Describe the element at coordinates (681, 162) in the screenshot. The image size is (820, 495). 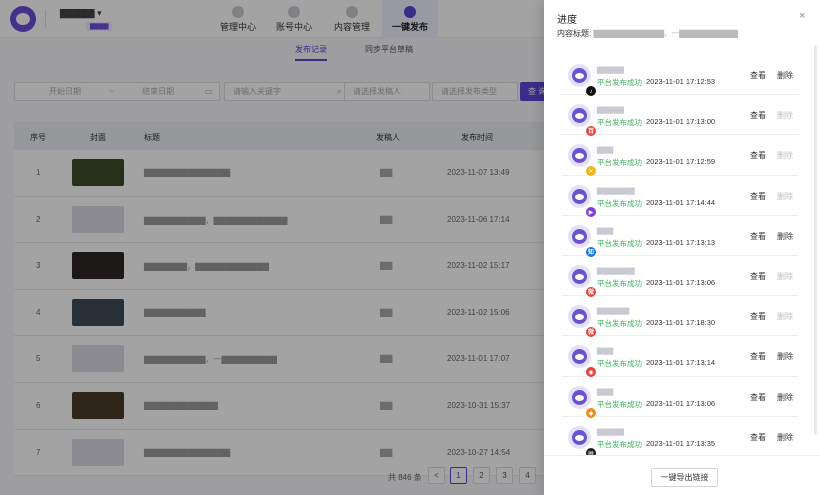
I see `publish-time: 2023-11-01 17:12:59` at that location.